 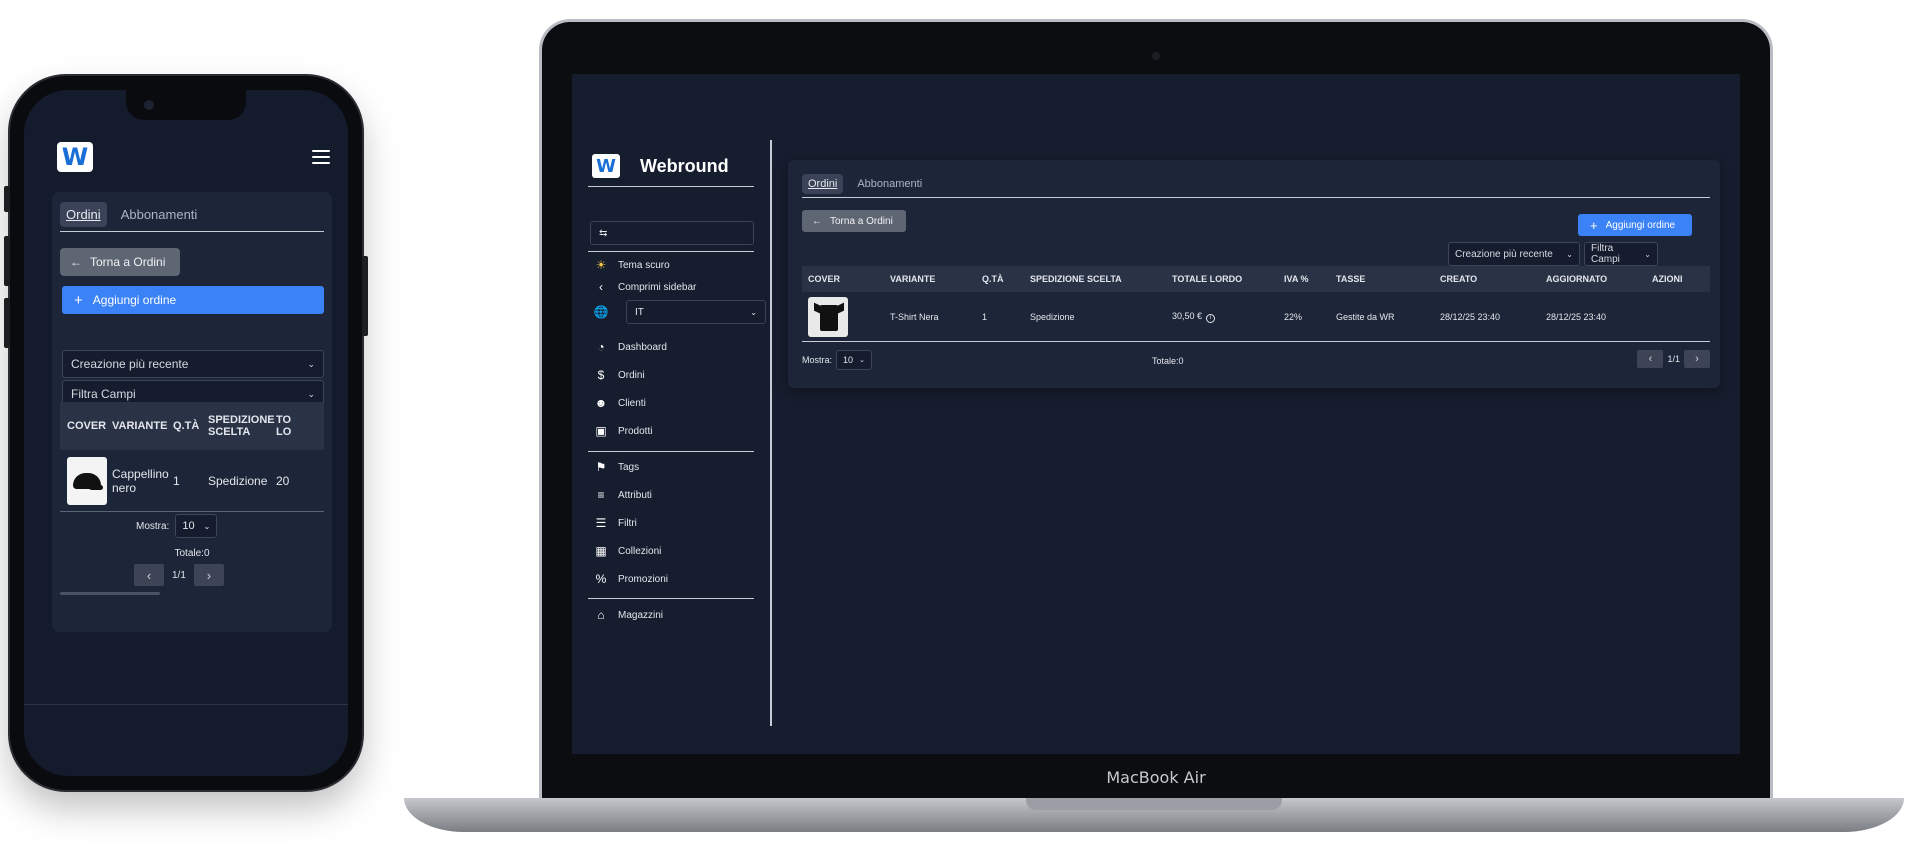 I want to click on taxes-cell: Gestite da WR, so click(x=1365, y=316).